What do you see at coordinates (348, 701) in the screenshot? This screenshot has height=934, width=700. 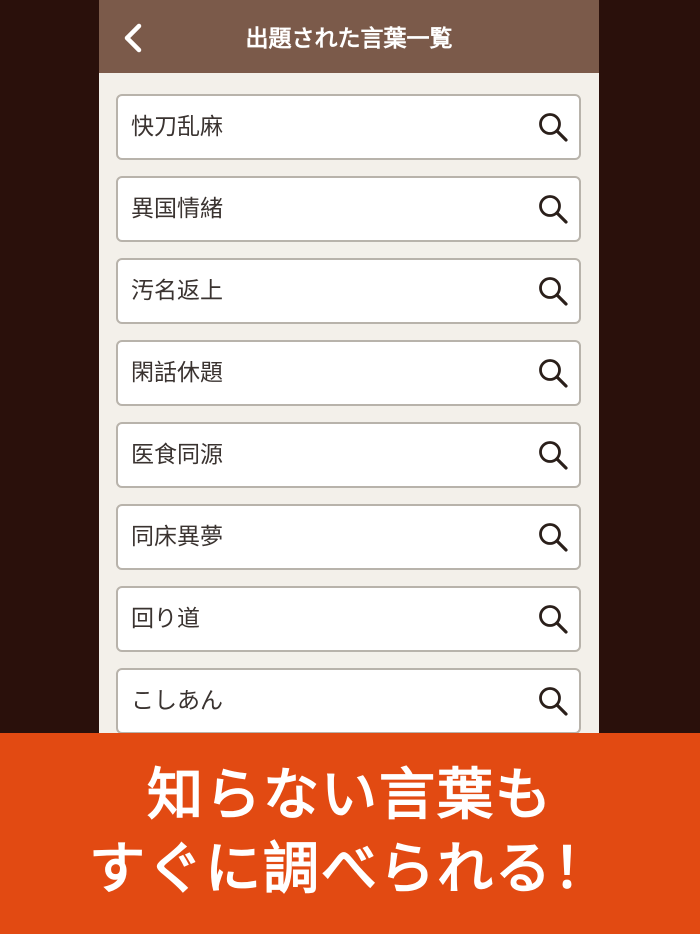 I see `word-item: こしあん` at bounding box center [348, 701].